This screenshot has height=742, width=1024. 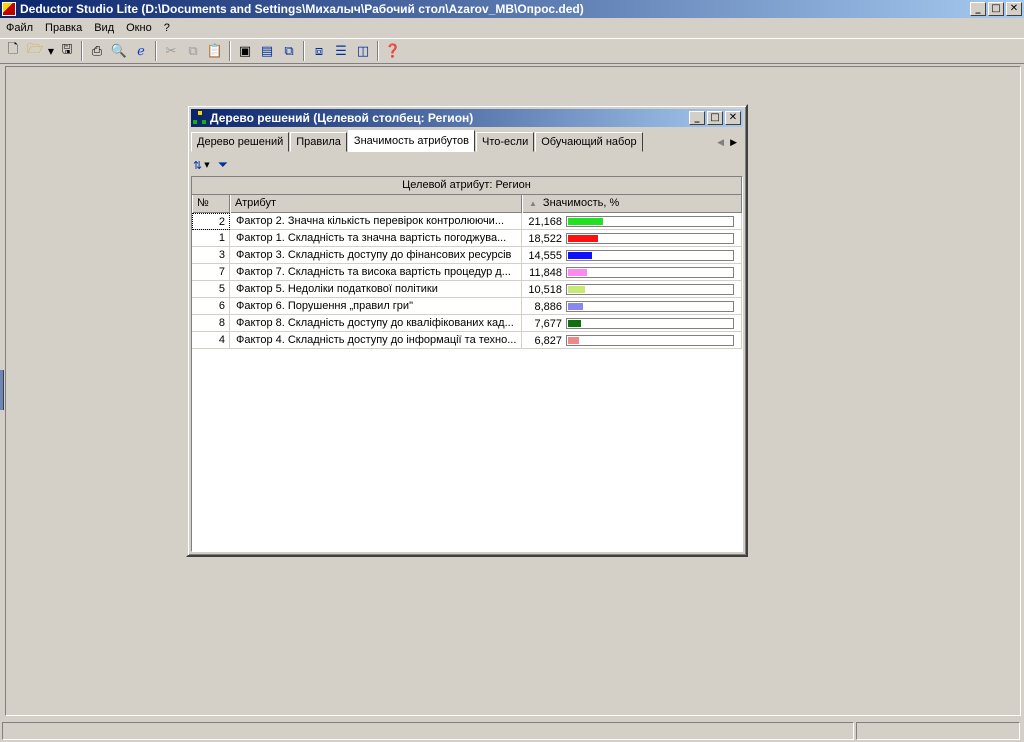 What do you see at coordinates (318, 142) in the screenshot?
I see `tab-rules: Правила` at bounding box center [318, 142].